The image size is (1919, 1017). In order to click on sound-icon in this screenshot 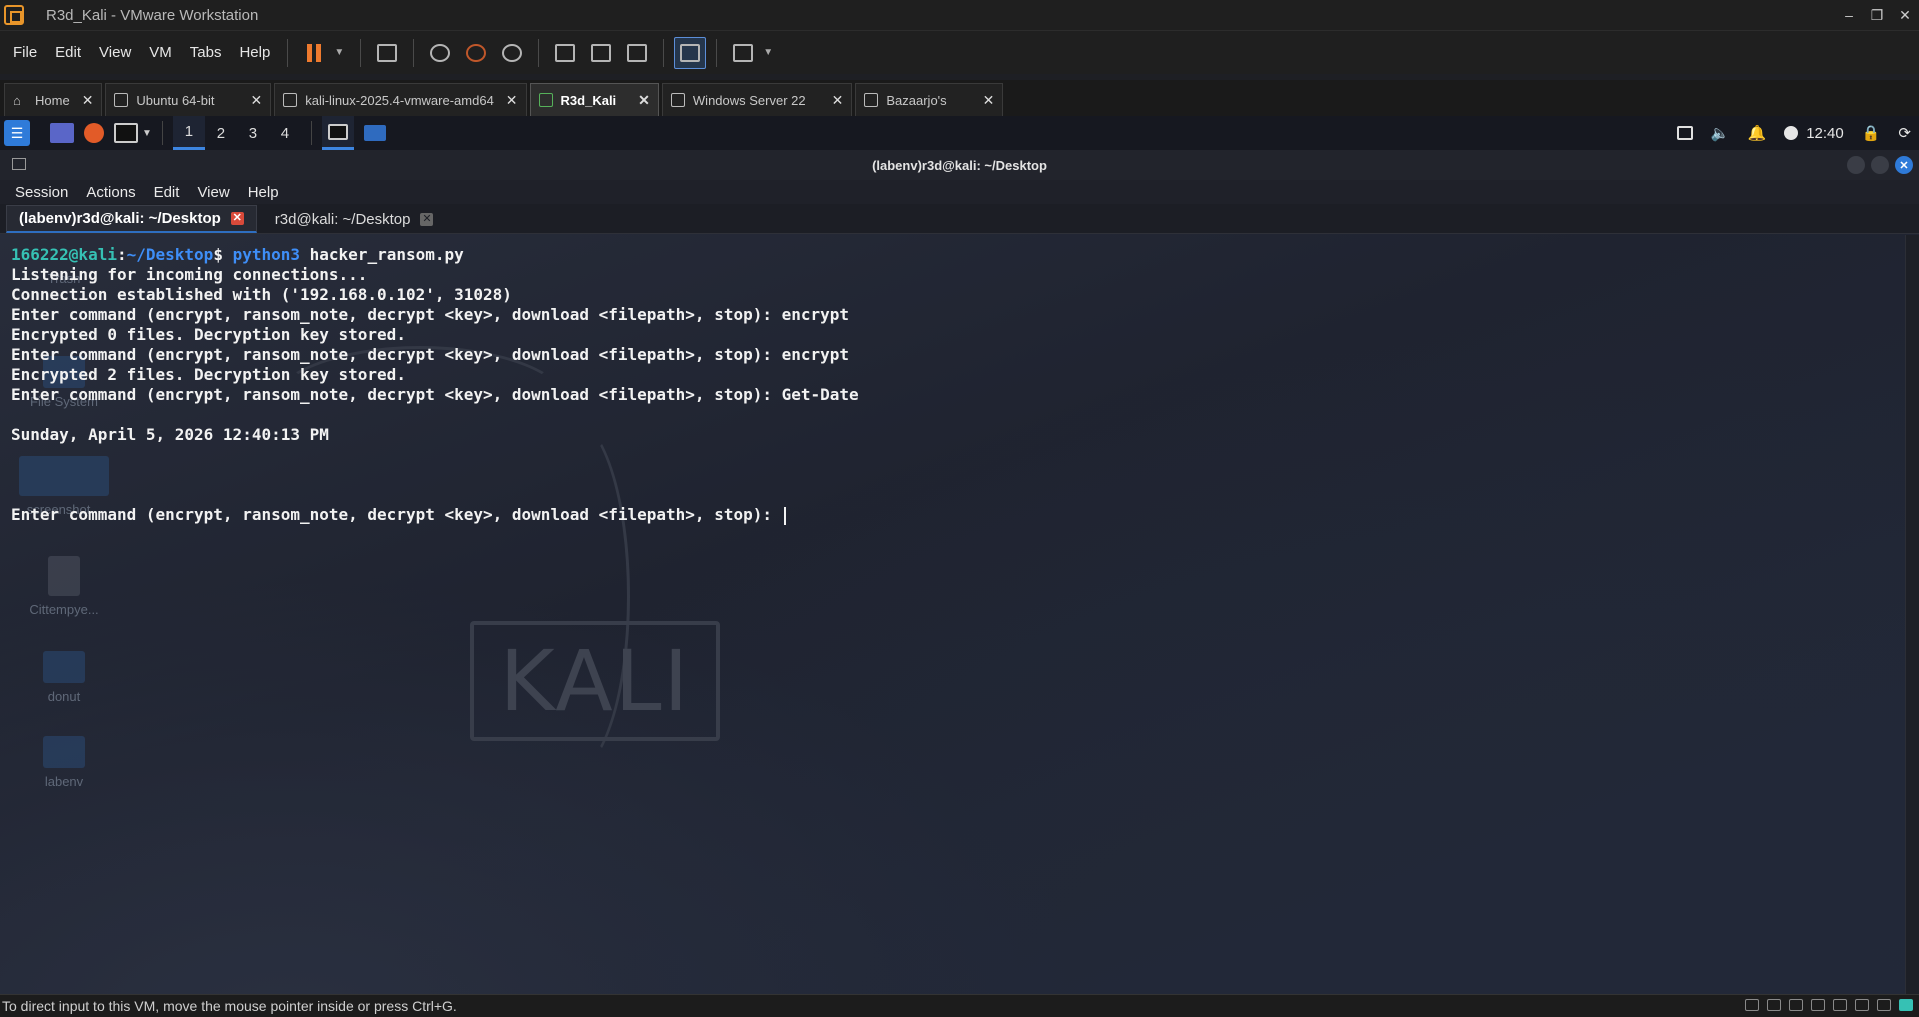, I will do `click(1862, 1005)`.